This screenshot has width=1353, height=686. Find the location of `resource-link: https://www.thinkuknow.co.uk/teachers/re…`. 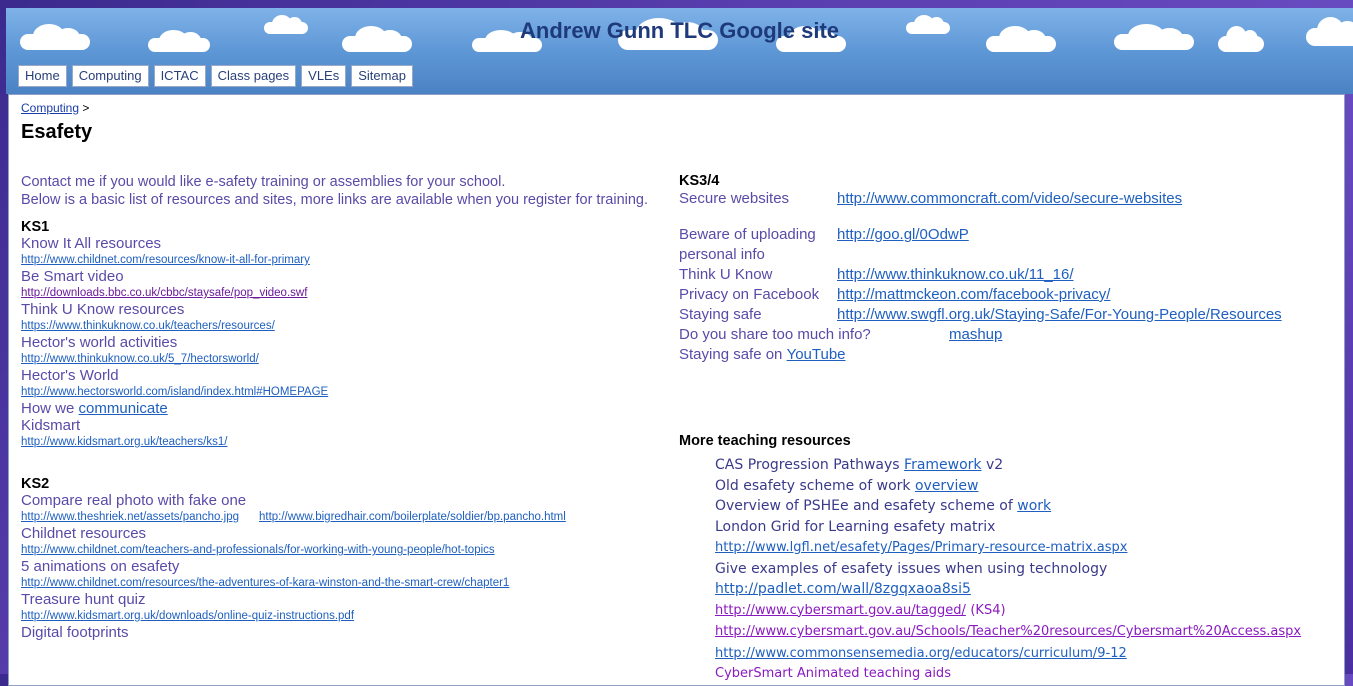

resource-link: https://www.thinkuknow.co.uk/teachers/re… is located at coordinates (341, 326).